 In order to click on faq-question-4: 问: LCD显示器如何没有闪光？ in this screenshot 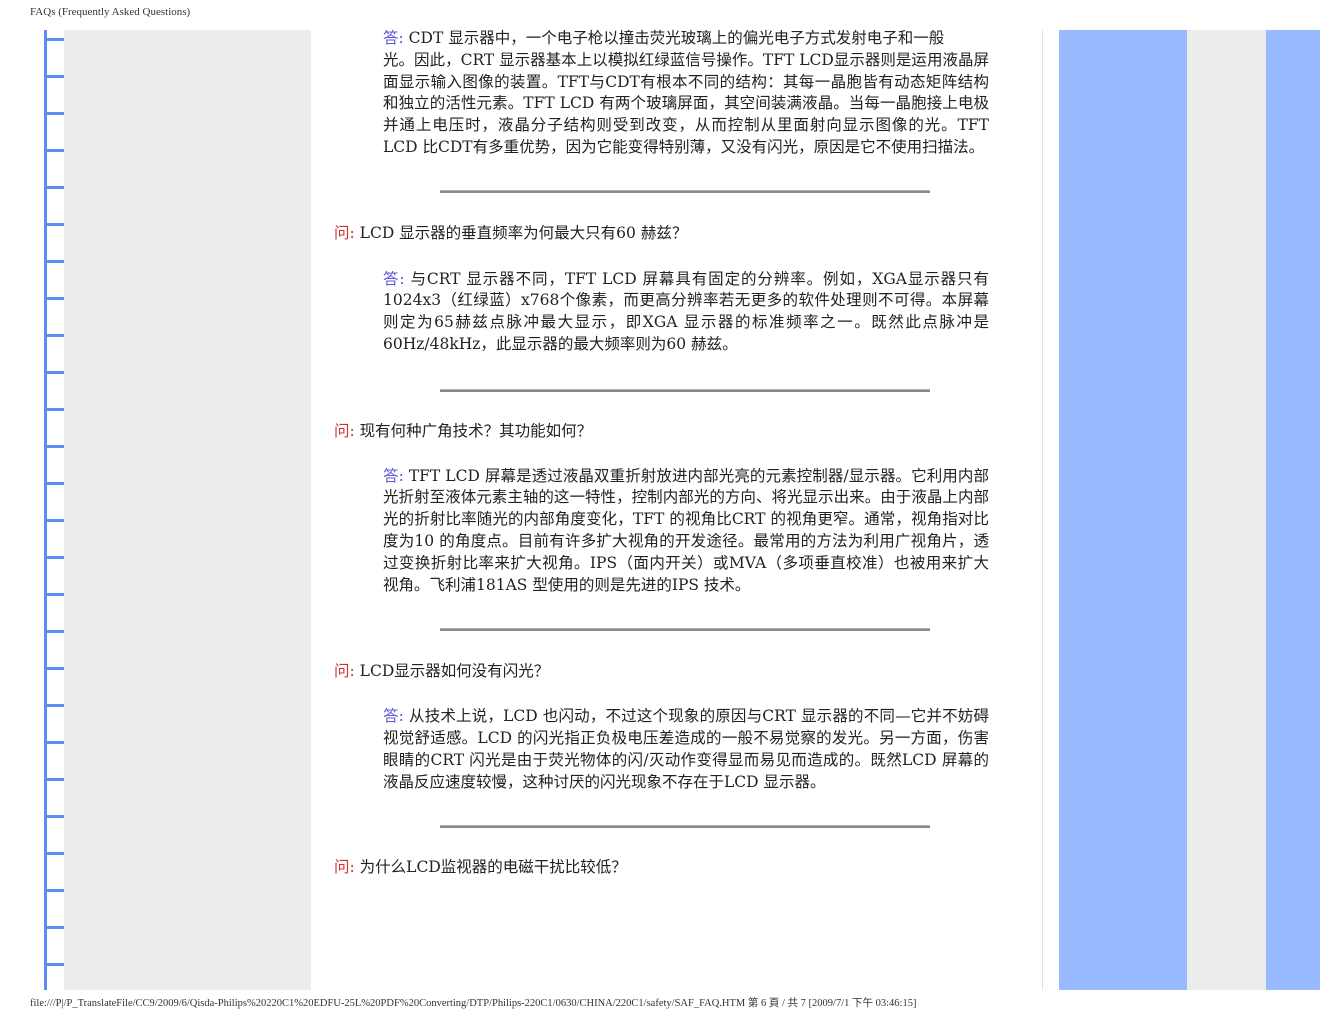, I will do `click(672, 672)`.